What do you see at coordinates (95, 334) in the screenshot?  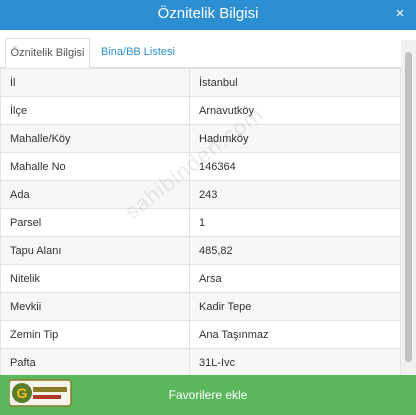 I see `attribute-key: Zemin Tip` at bounding box center [95, 334].